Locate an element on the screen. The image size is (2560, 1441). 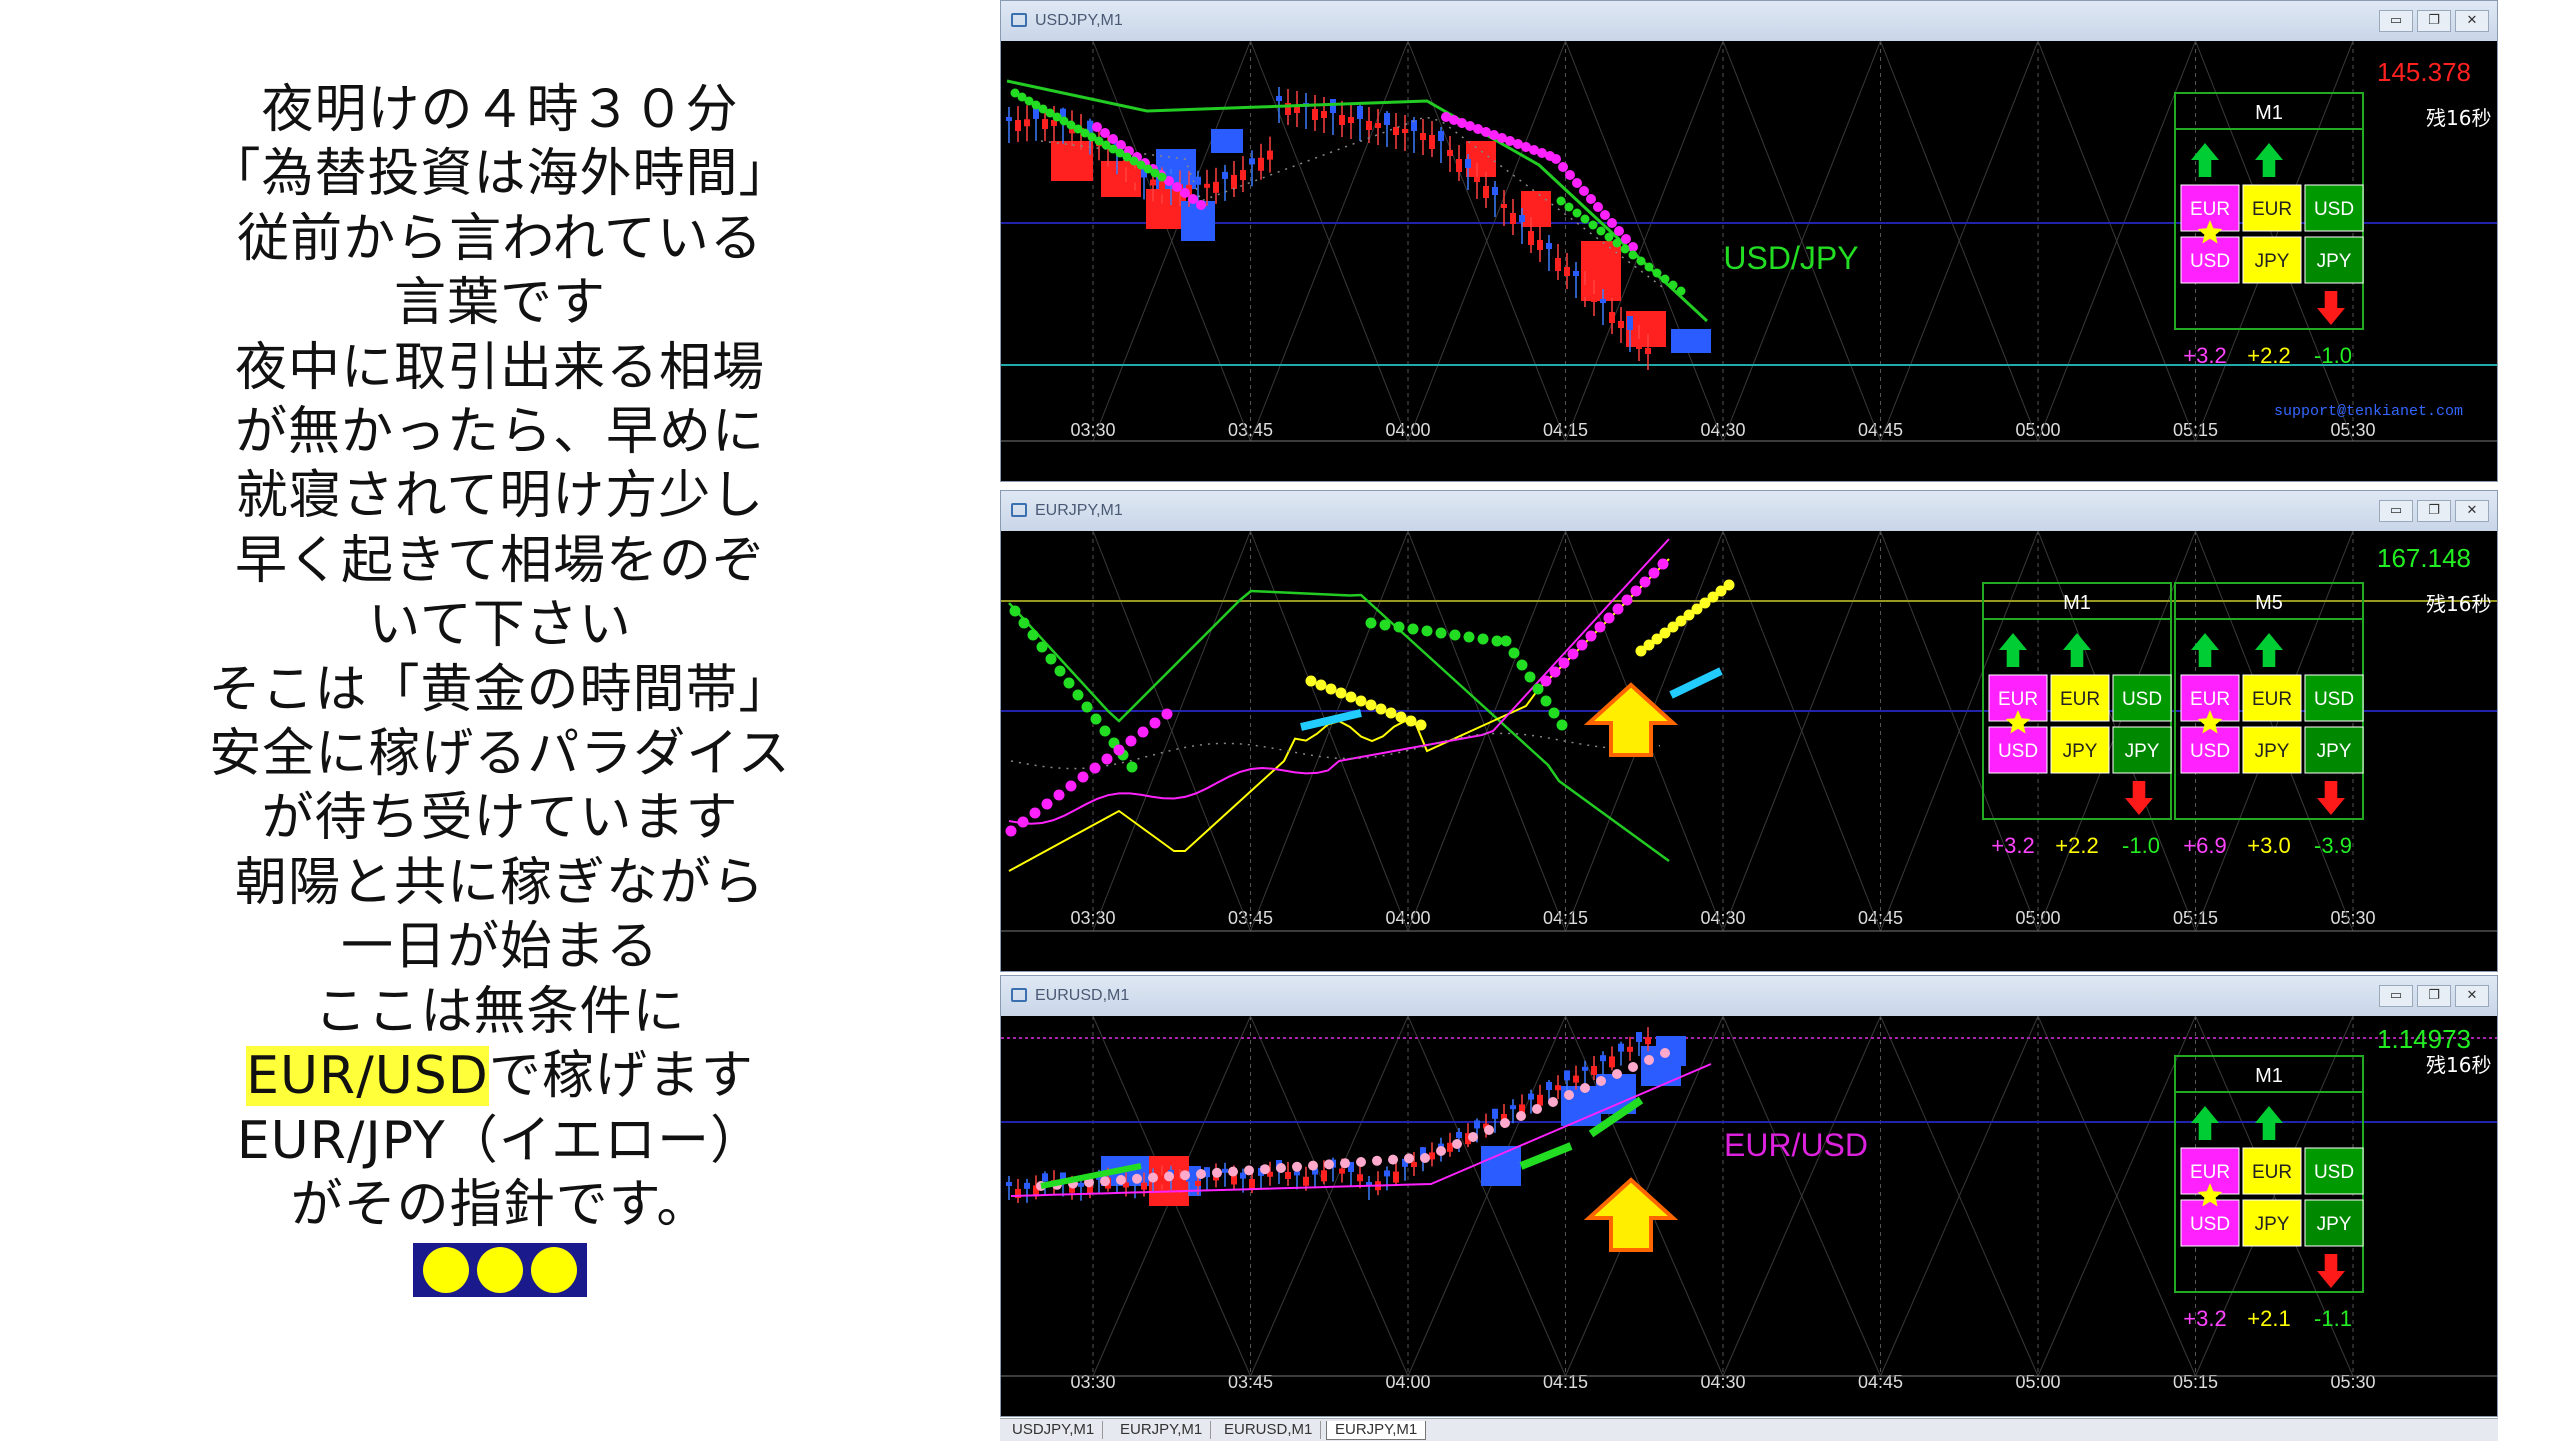
strength-value: +2.2 is located at coordinates (2268, 355).